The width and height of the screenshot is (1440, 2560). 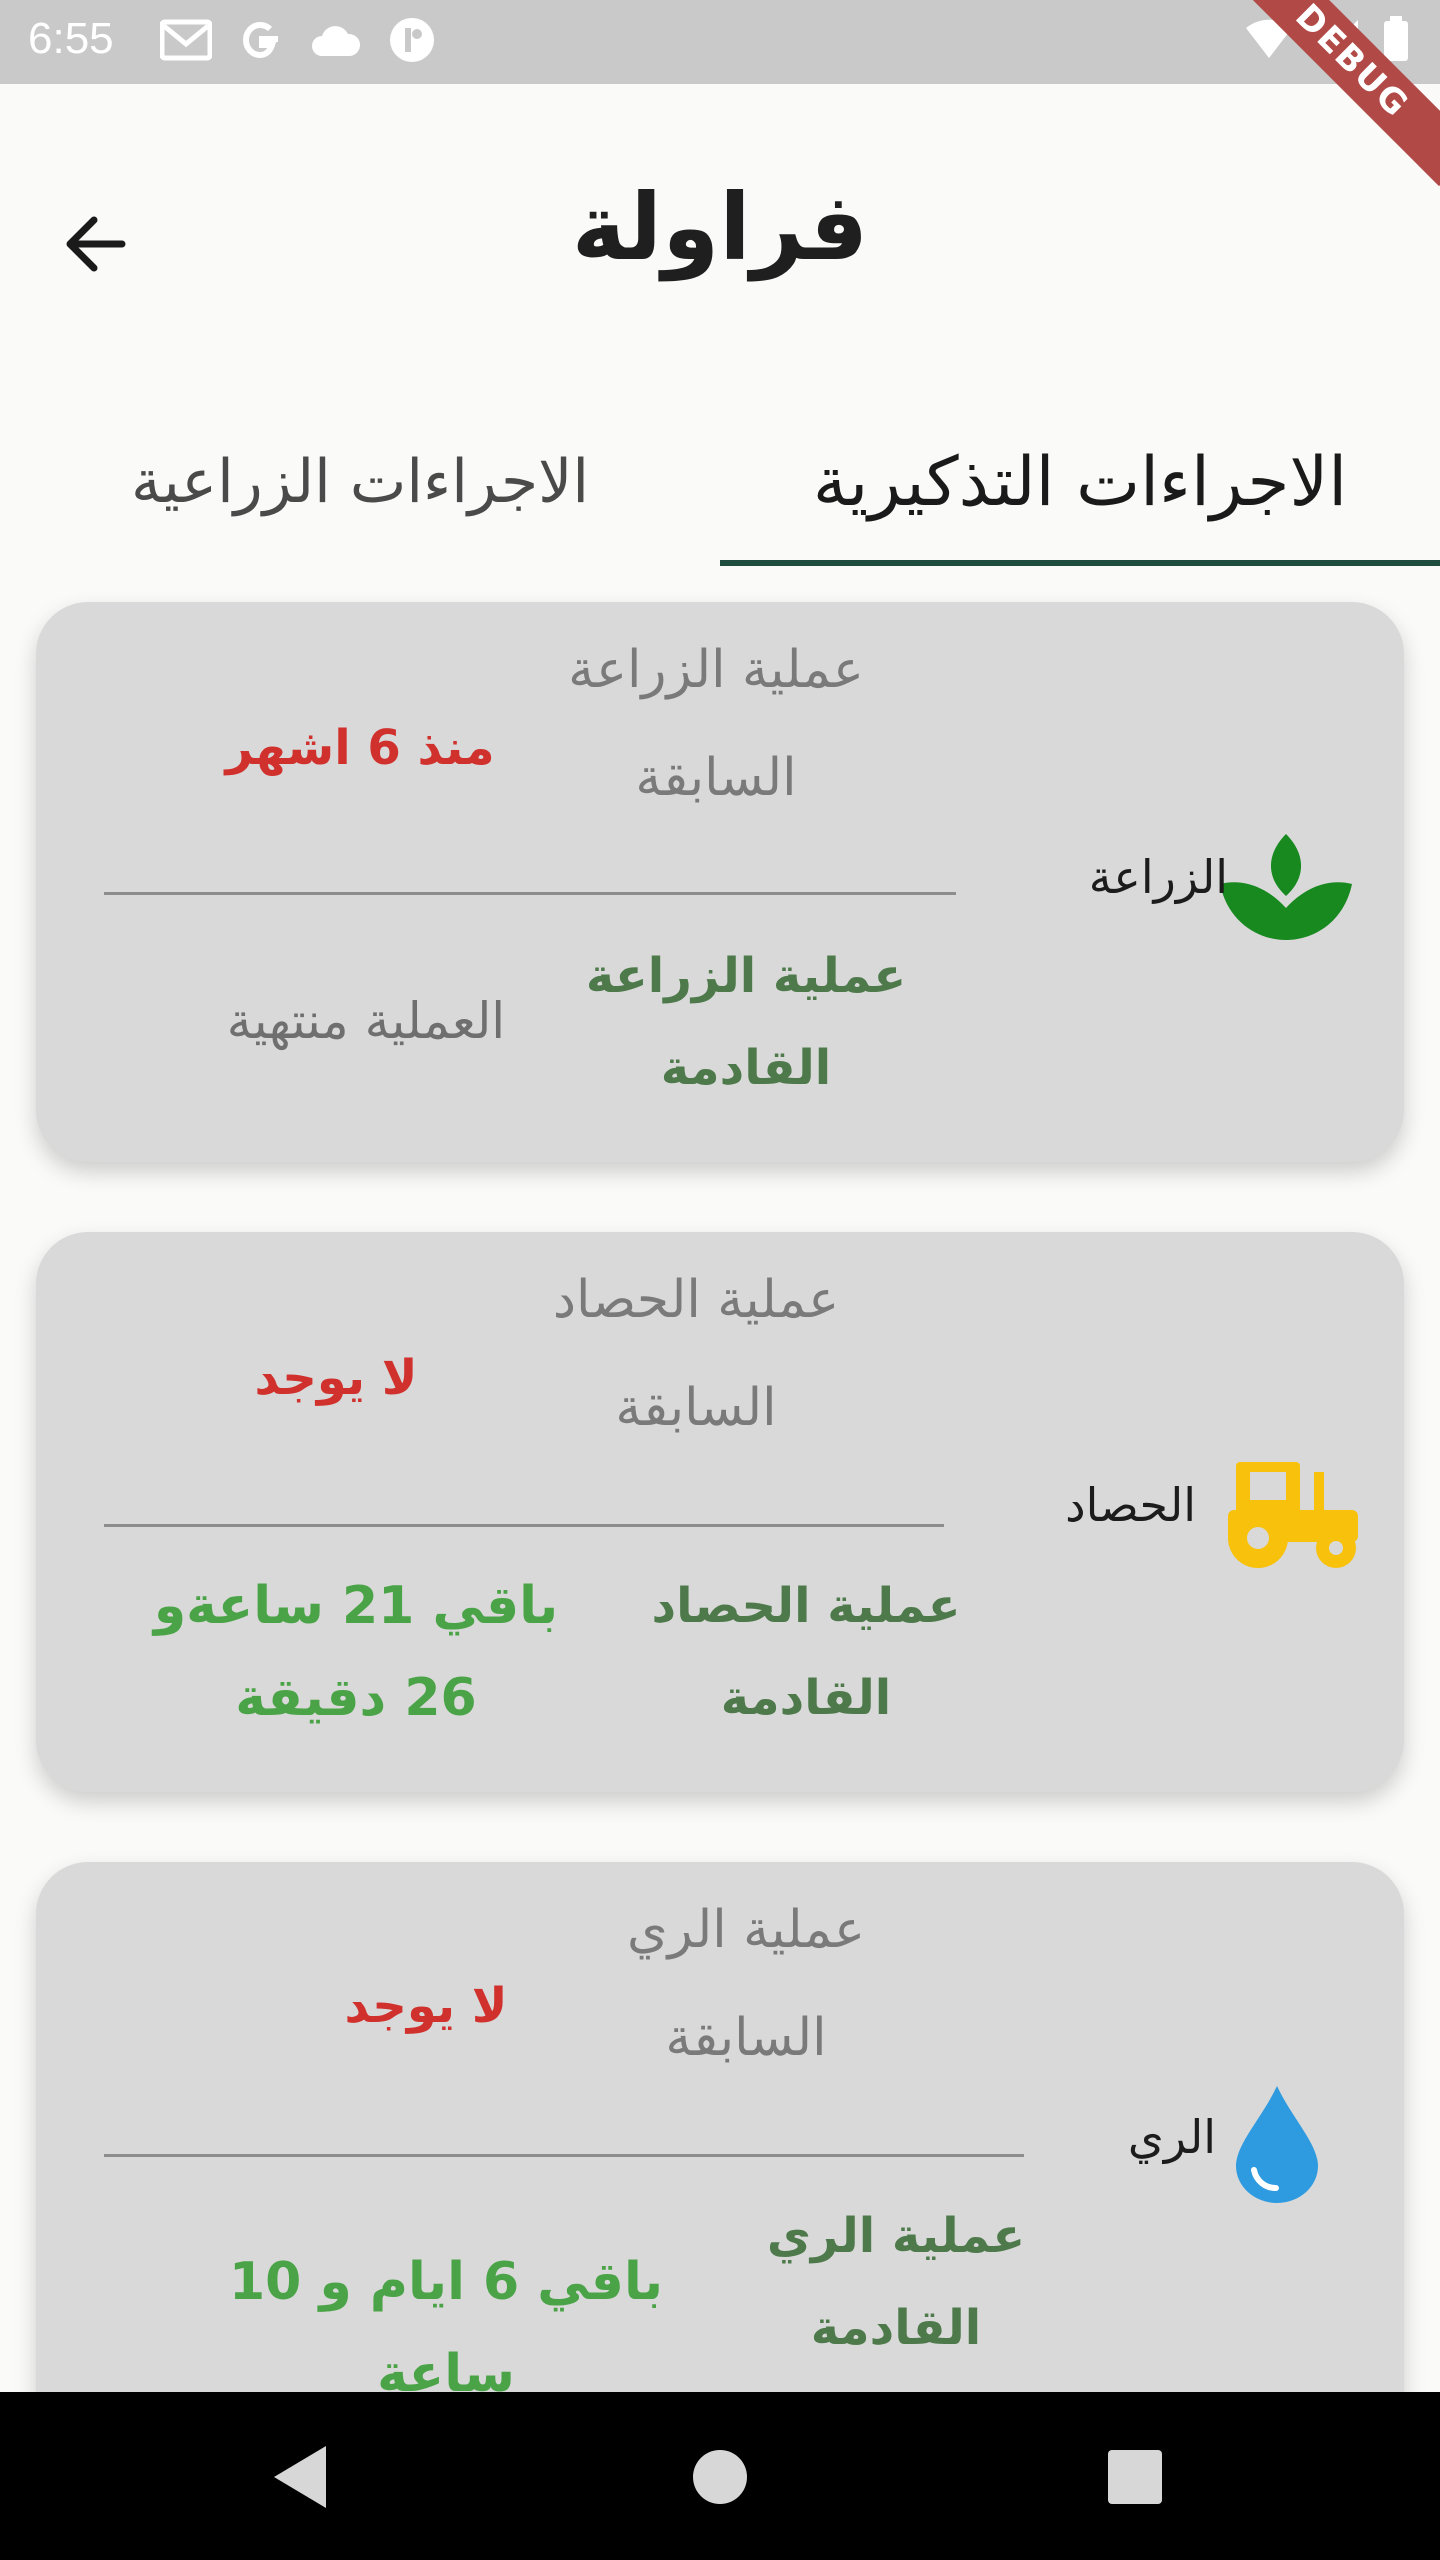 What do you see at coordinates (1130, 1505) in the screenshot?
I see `card-title: الحصاد` at bounding box center [1130, 1505].